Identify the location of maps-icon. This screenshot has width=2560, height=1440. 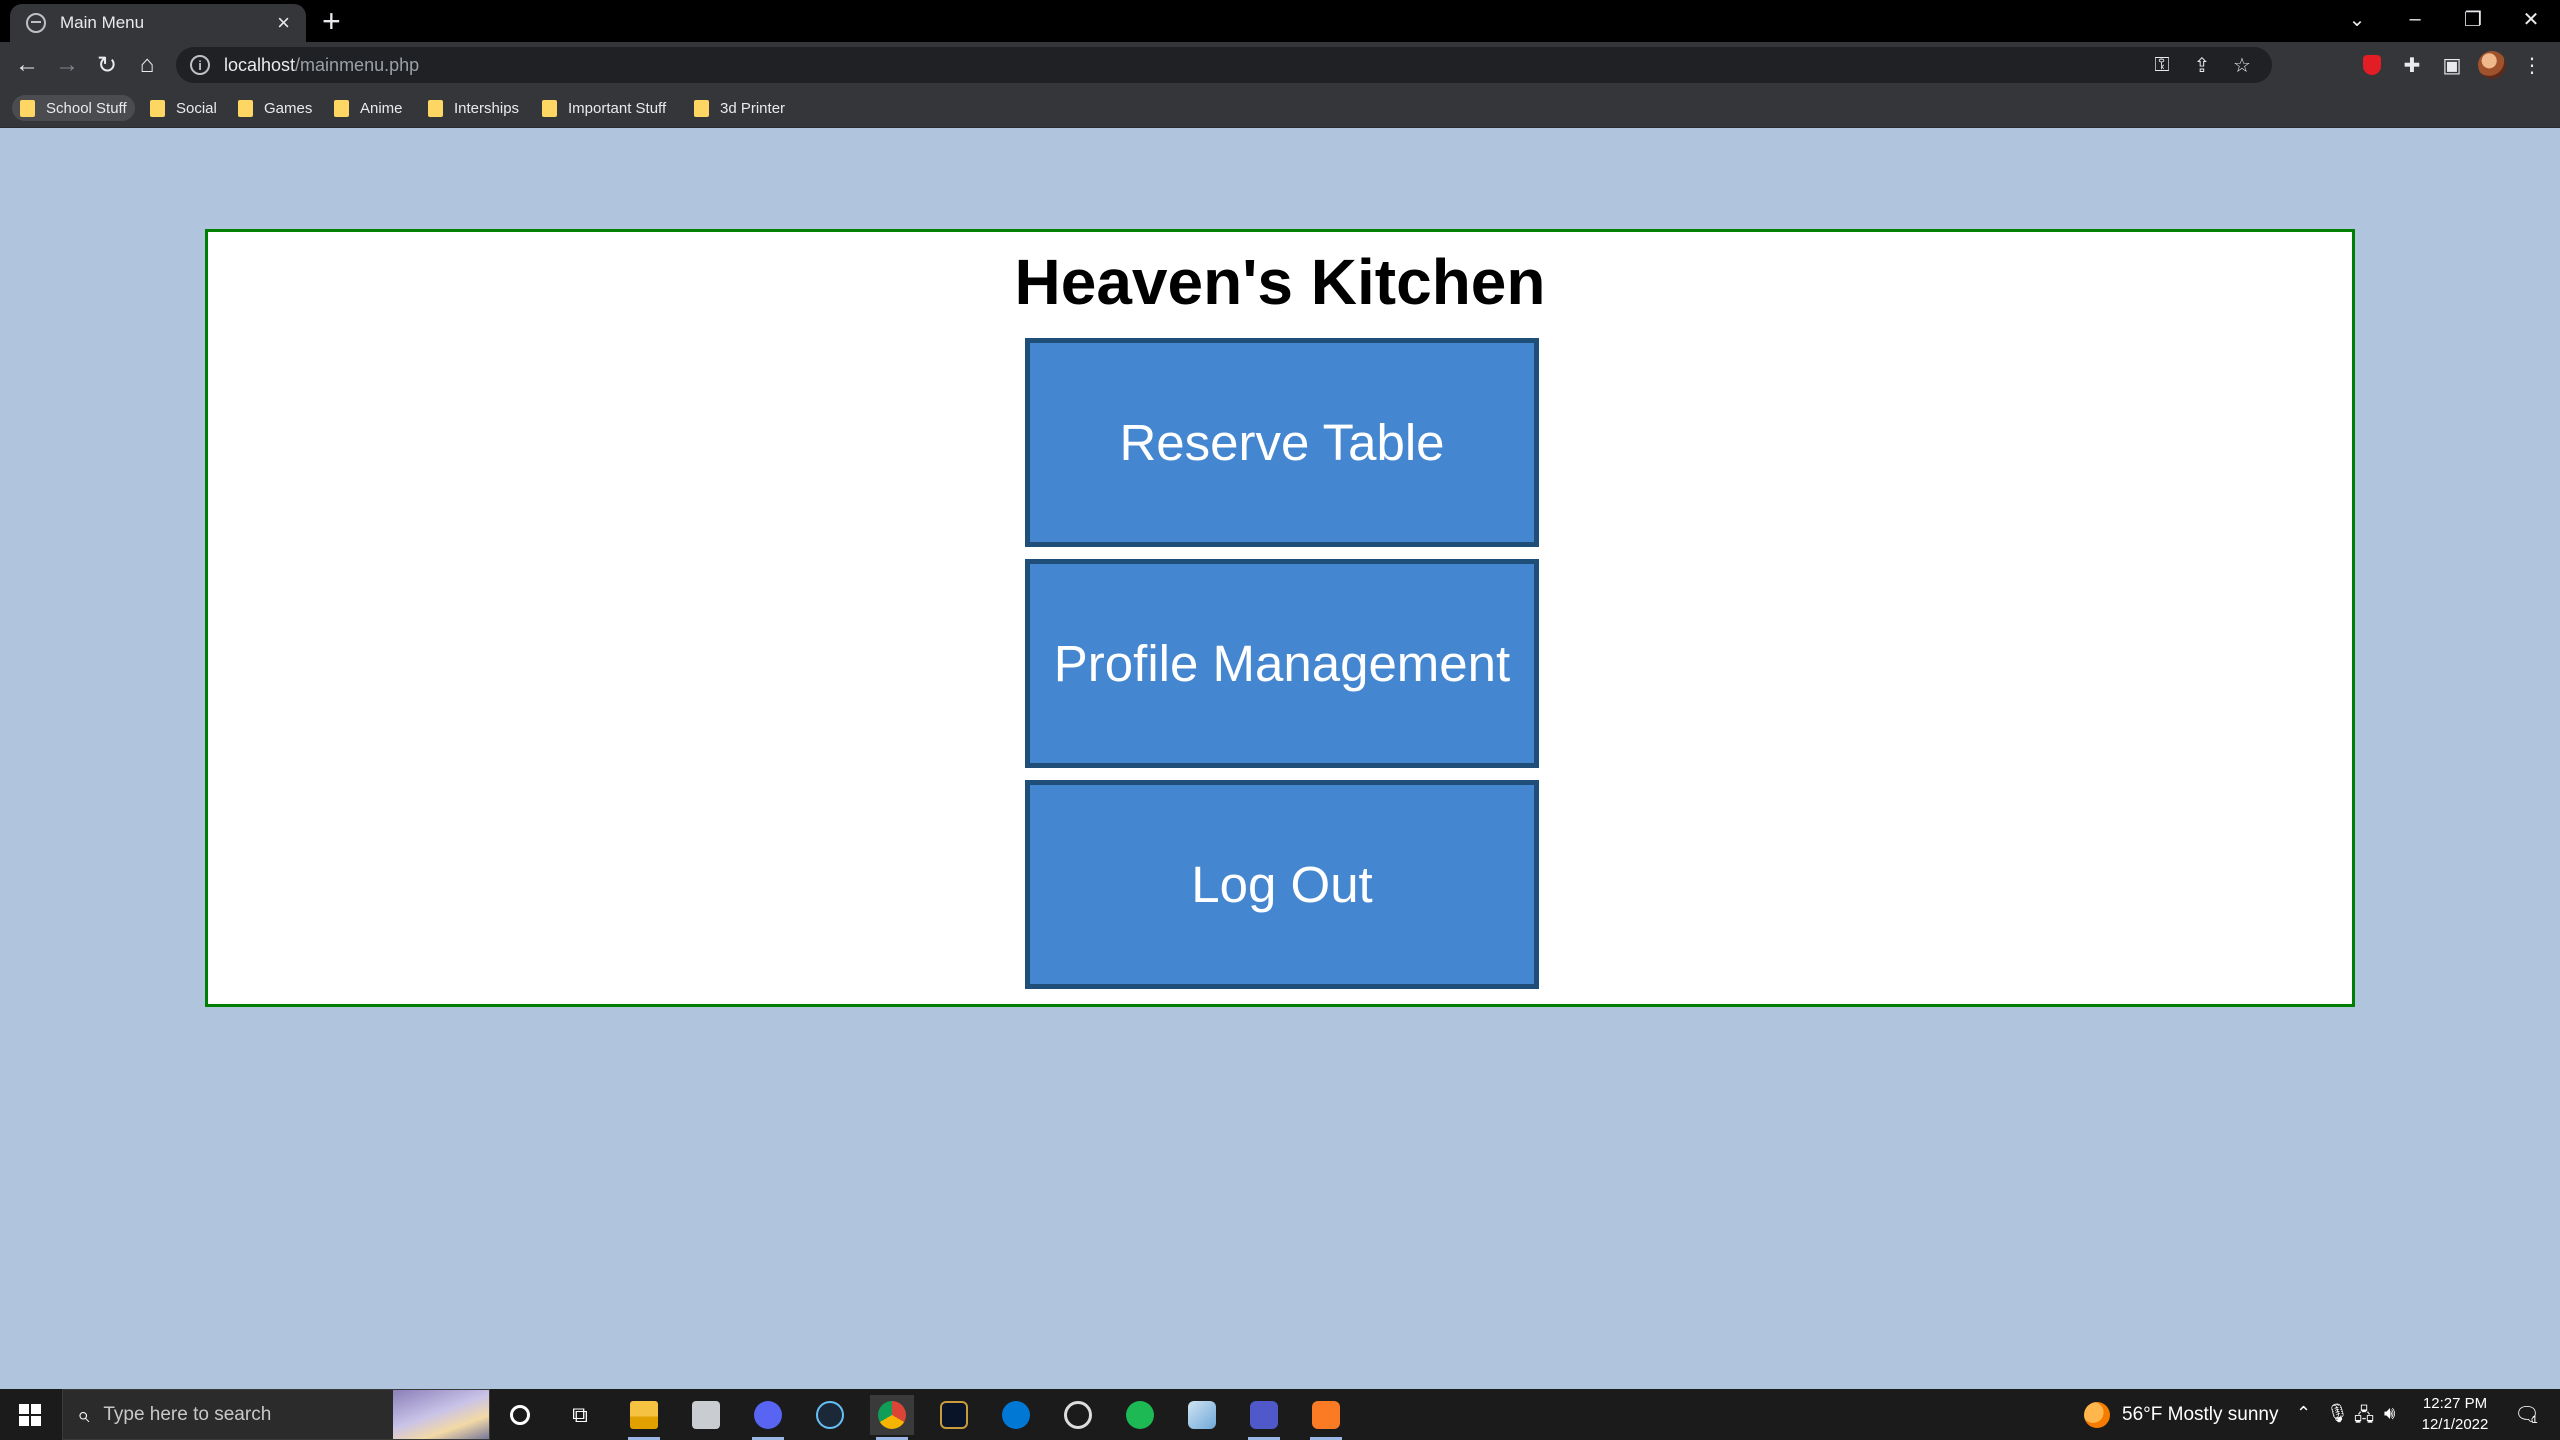
(1016, 1415).